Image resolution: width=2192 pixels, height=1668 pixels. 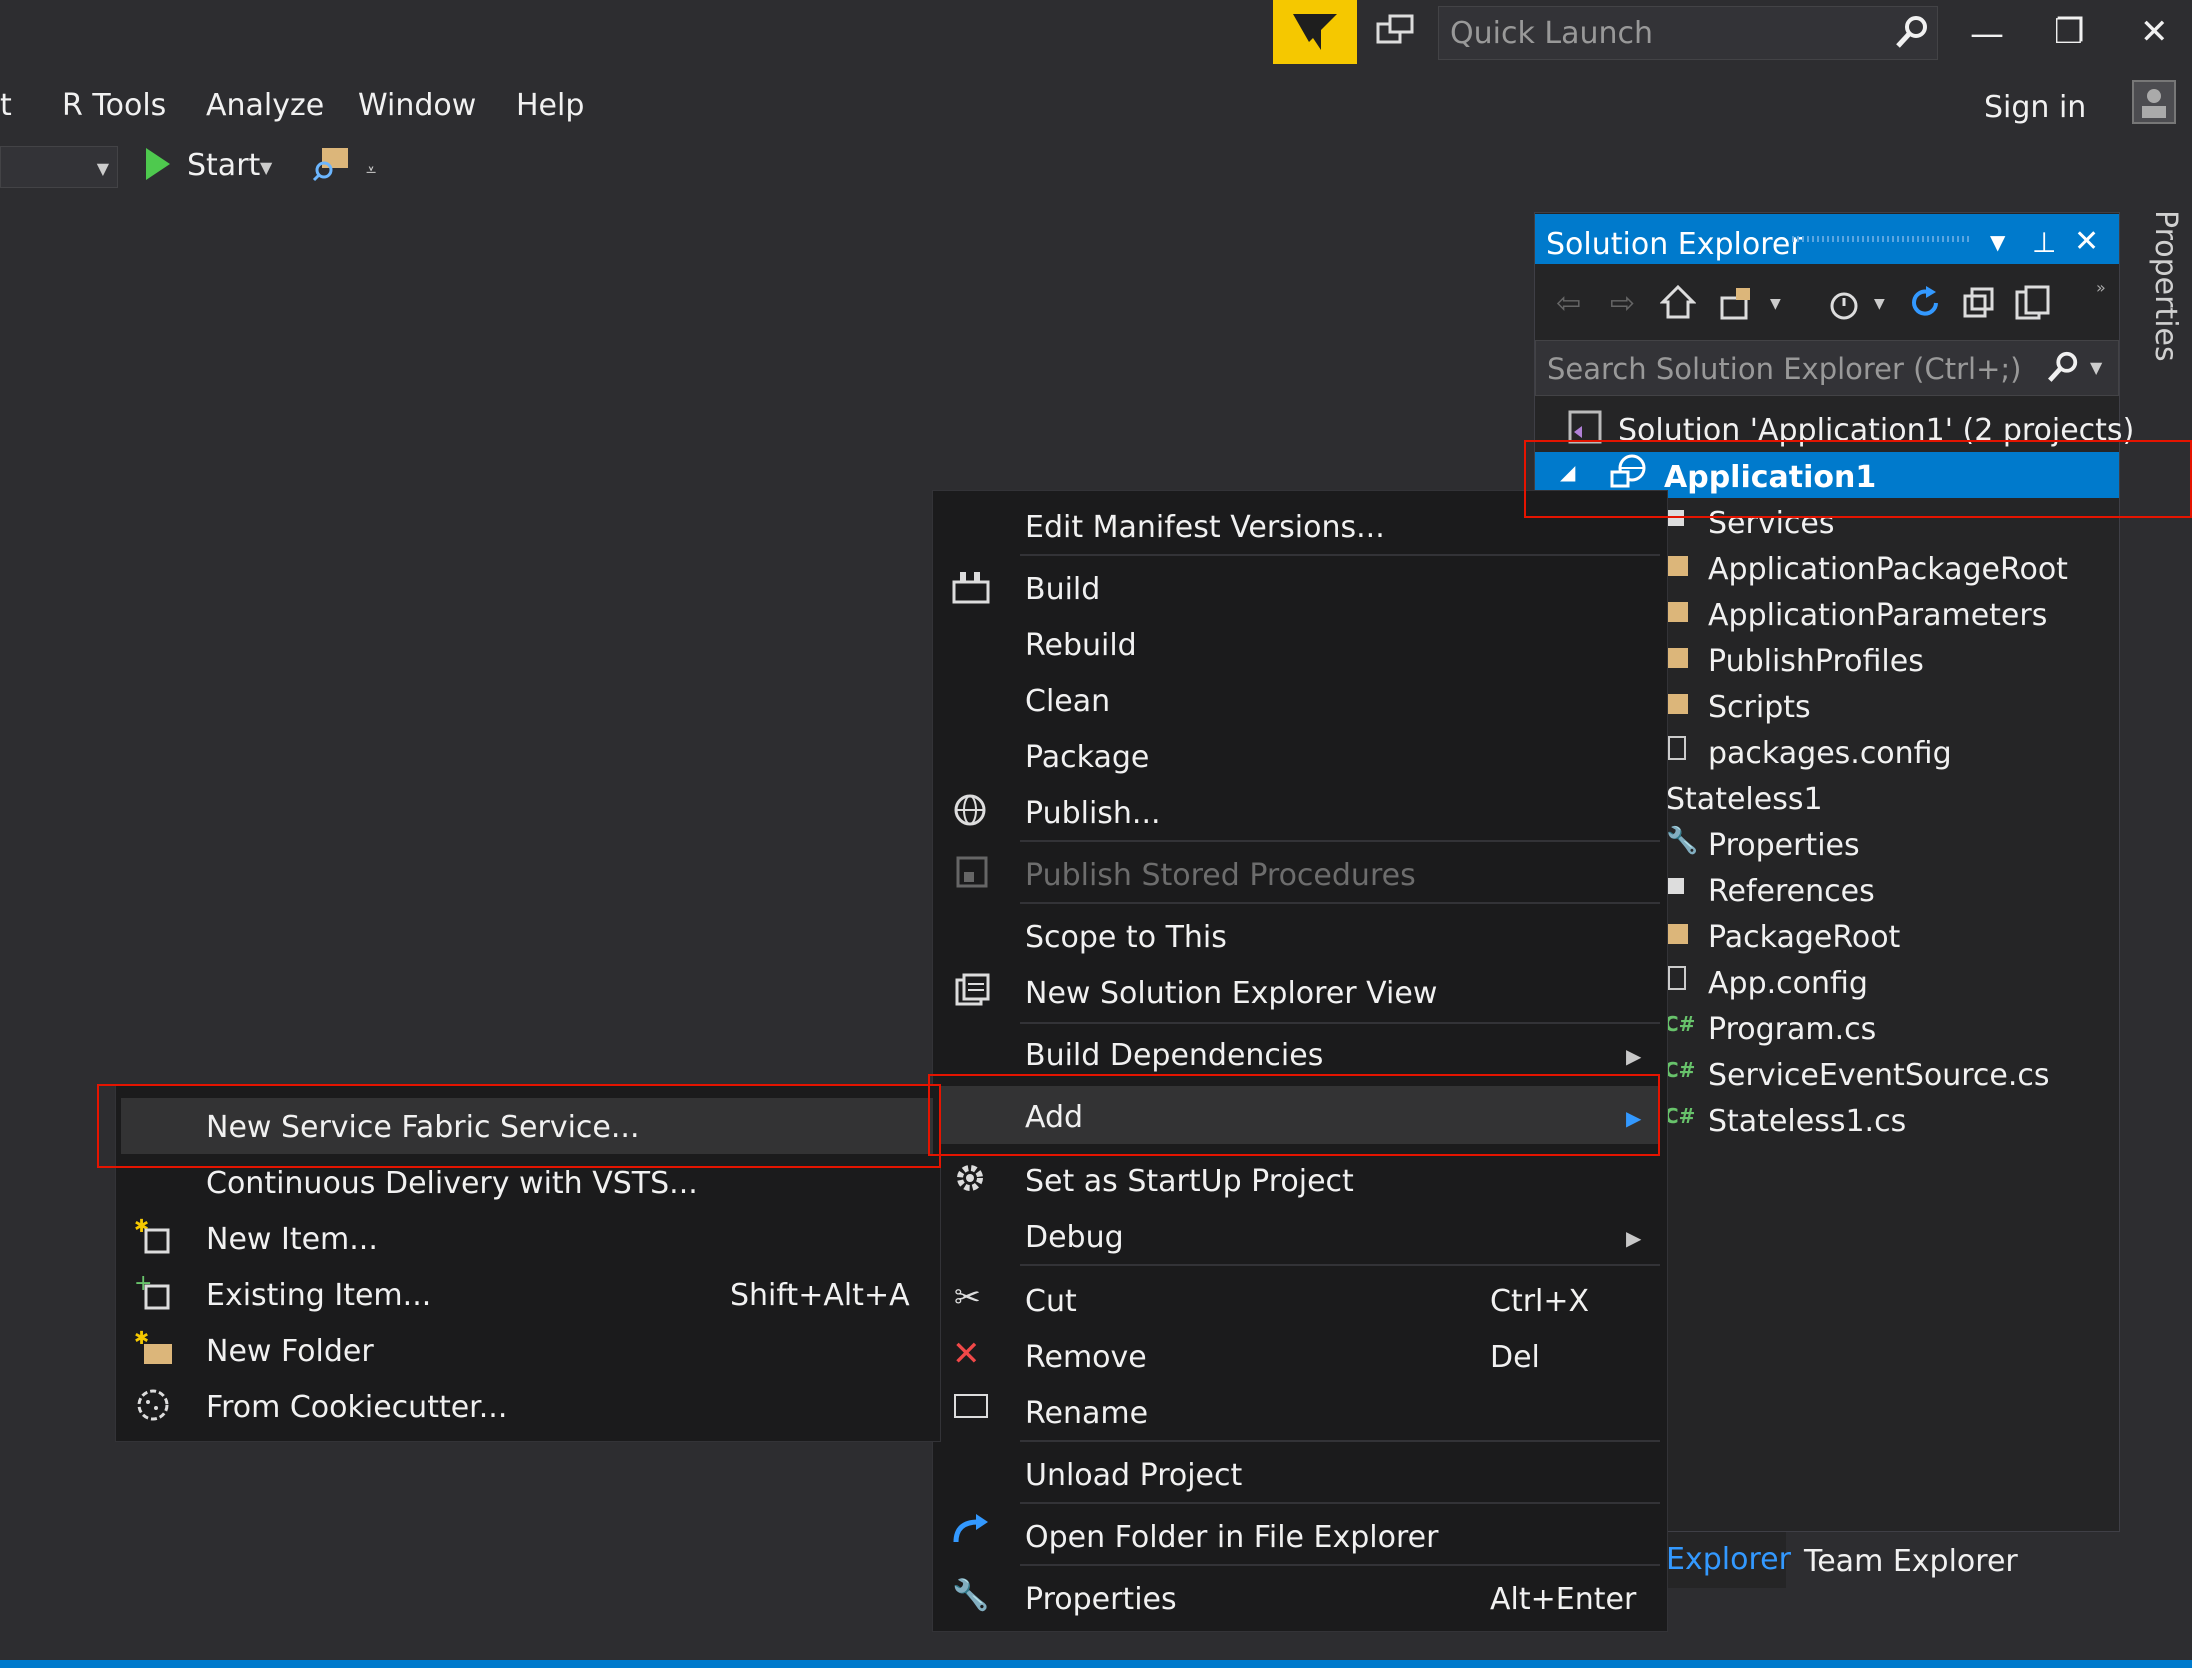 What do you see at coordinates (154, 1350) in the screenshot?
I see `new-folder-icon: ✱` at bounding box center [154, 1350].